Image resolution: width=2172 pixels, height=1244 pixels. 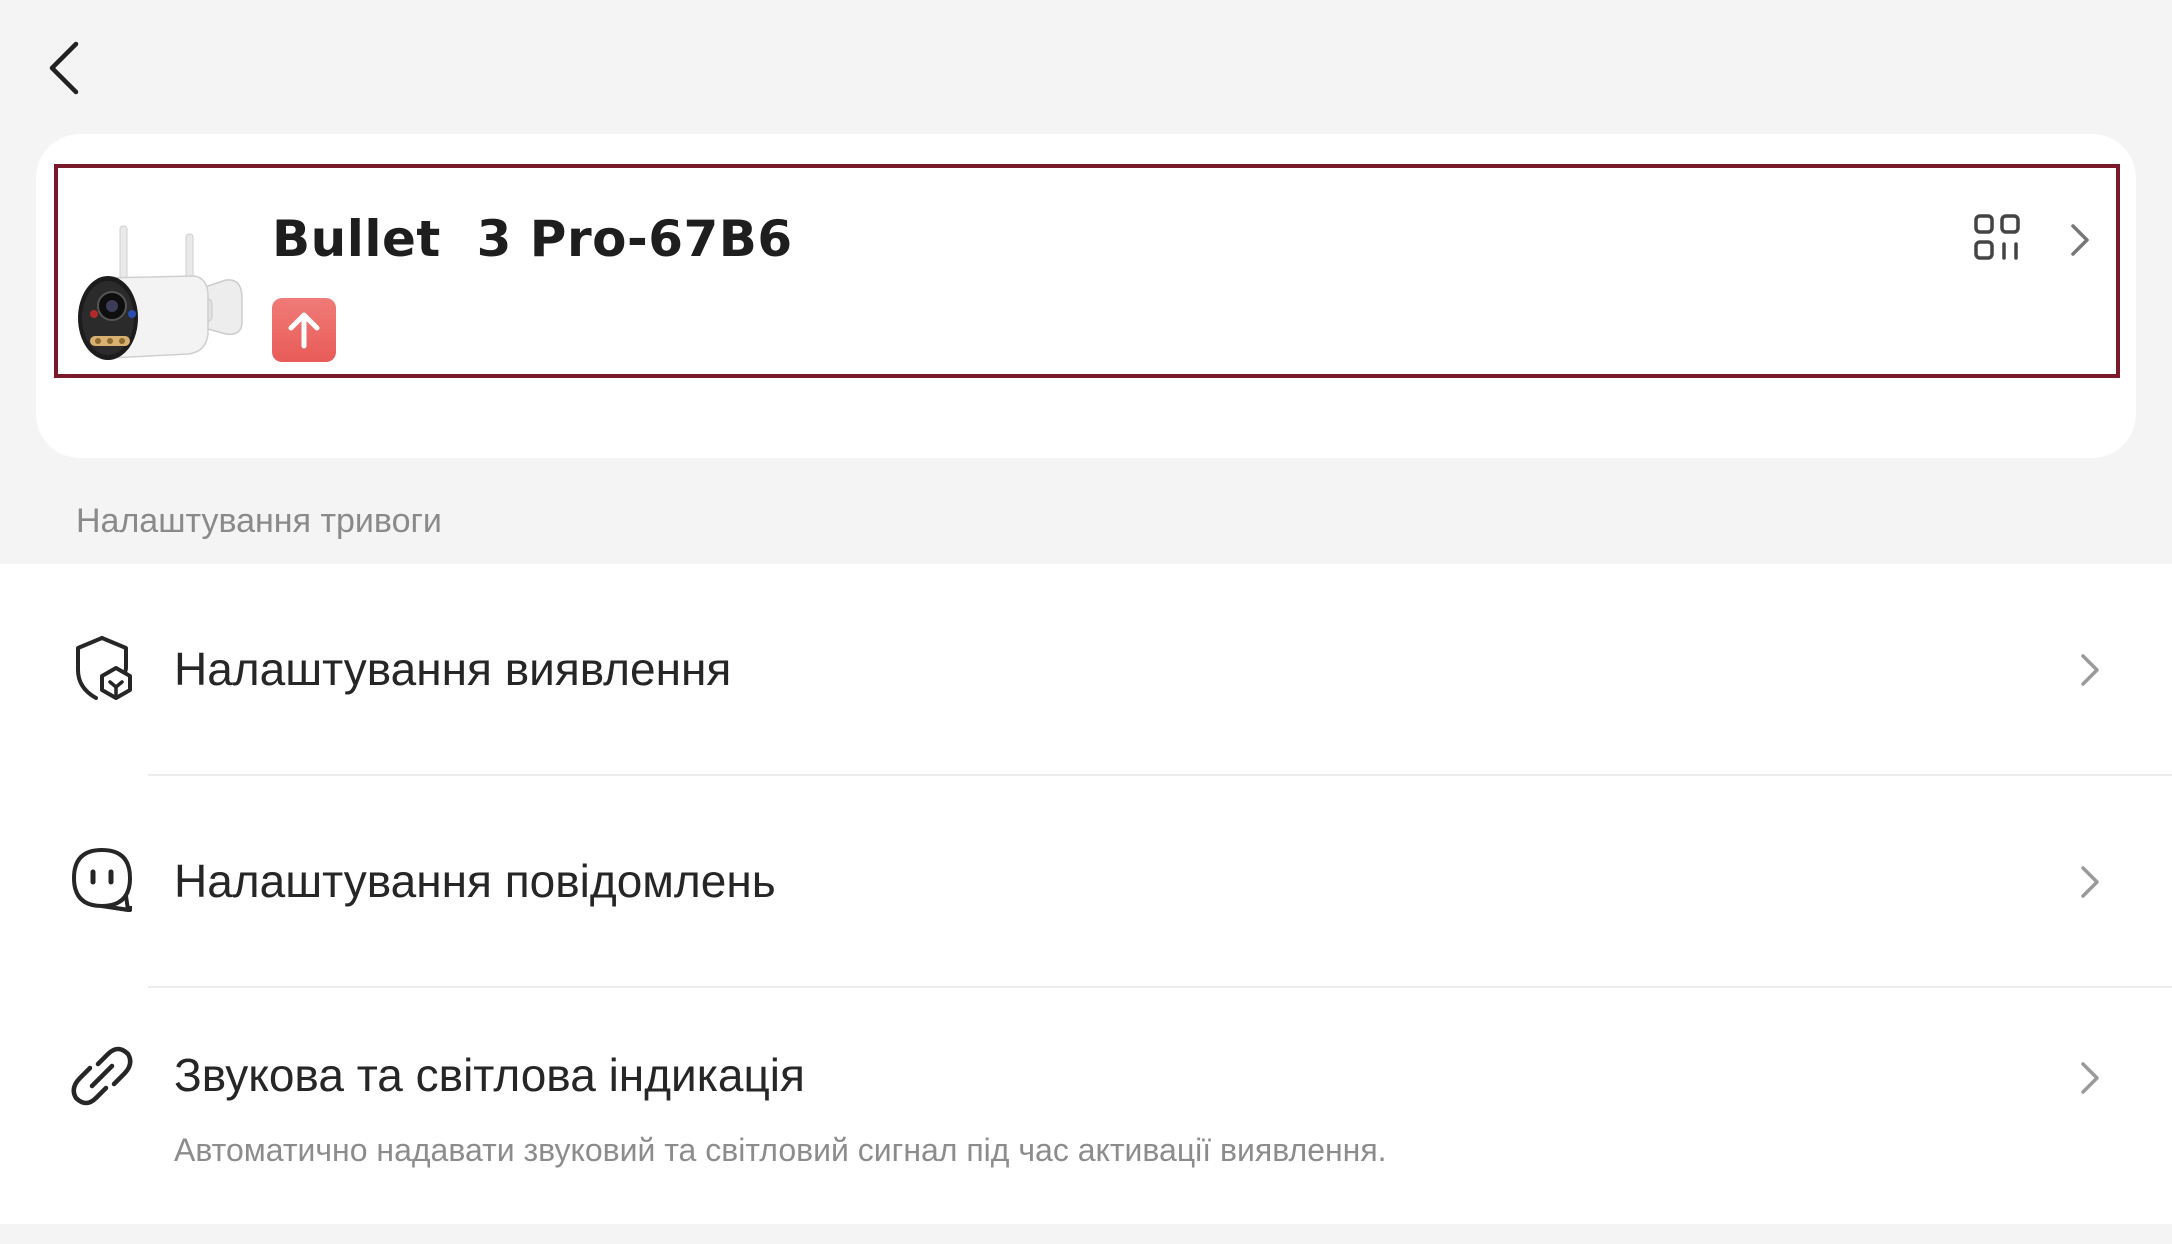 I want to click on link-icon, so click(x=102, y=1076).